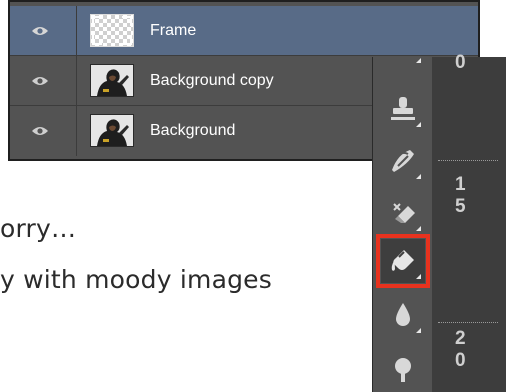 The height and width of the screenshot is (392, 506). What do you see at coordinates (403, 370) in the screenshot?
I see `dodge-icon` at bounding box center [403, 370].